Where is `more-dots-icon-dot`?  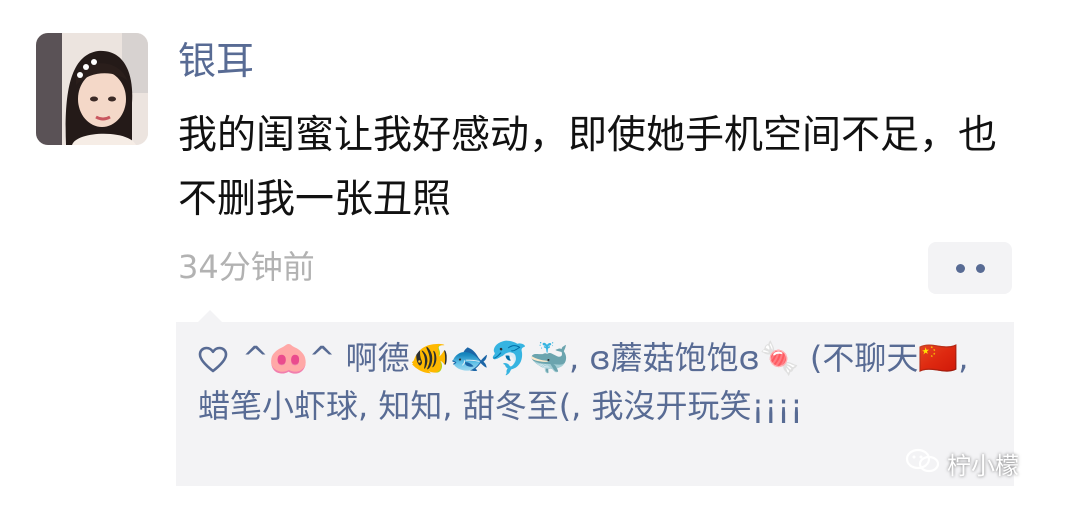 more-dots-icon-dot is located at coordinates (980, 268).